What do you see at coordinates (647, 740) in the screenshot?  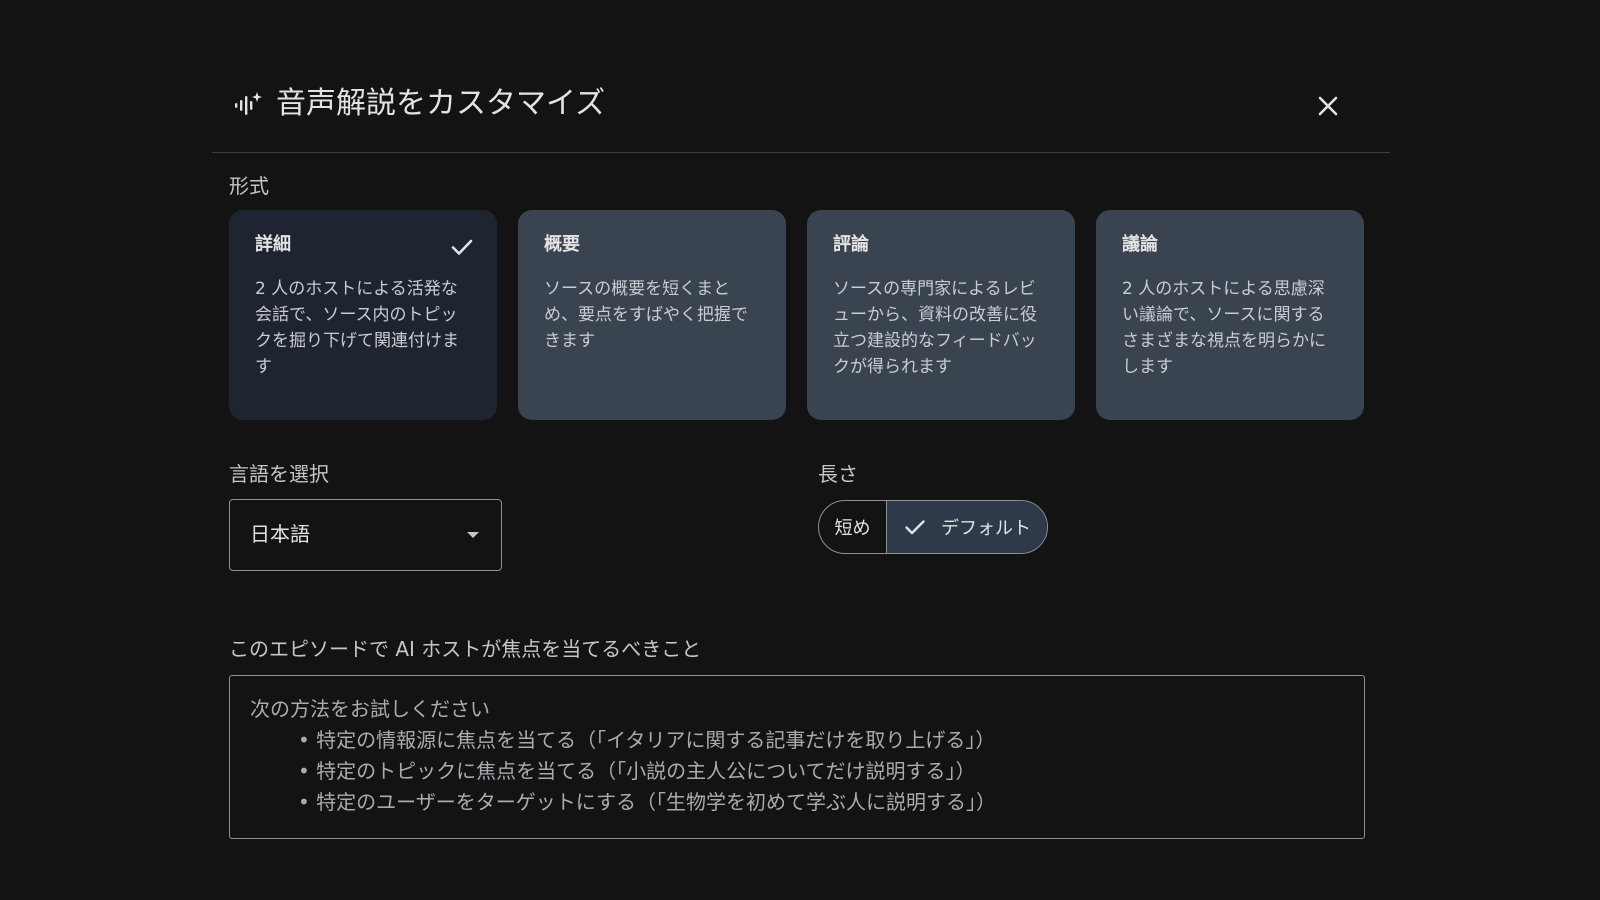 I see `placeholder-item: • 特定の情報源に焦点を当てる（「イタリアに関する記事だけを取り上げる」）` at bounding box center [647, 740].